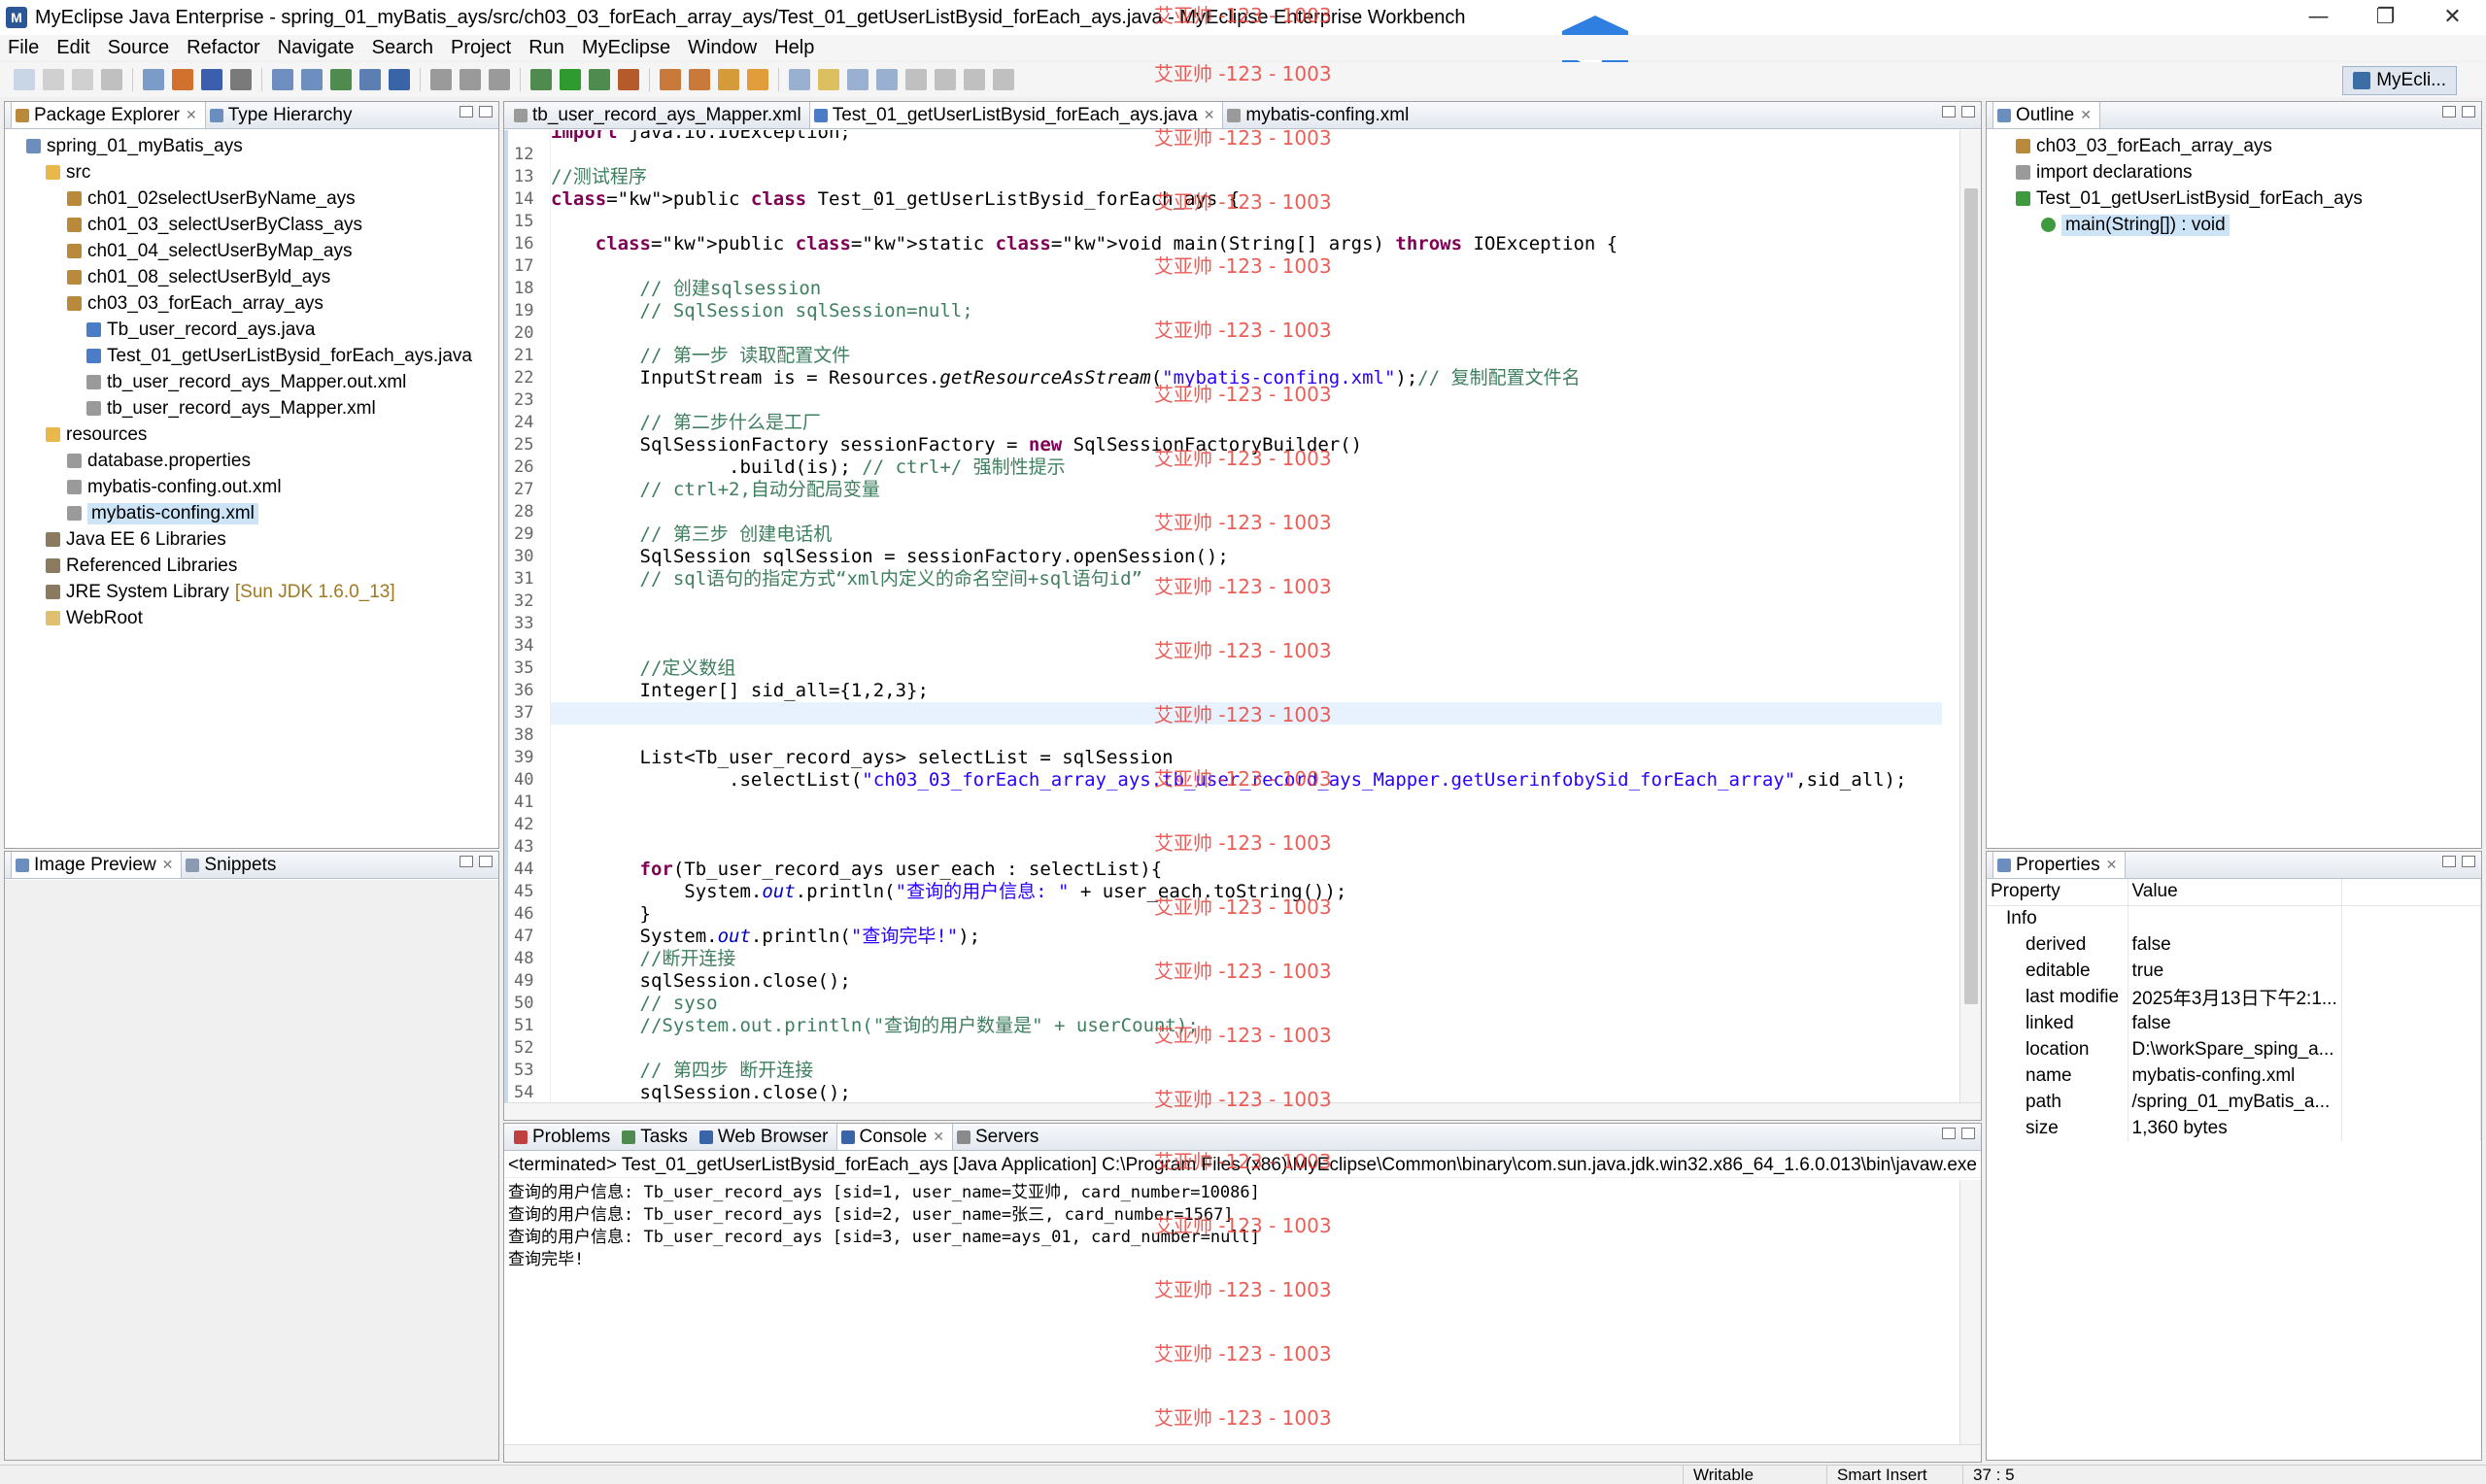 The height and width of the screenshot is (1484, 2486). Describe the element at coordinates (251, 225) in the screenshot. I see `tree-item: ch01_03_selectUserByClass_ays` at that location.